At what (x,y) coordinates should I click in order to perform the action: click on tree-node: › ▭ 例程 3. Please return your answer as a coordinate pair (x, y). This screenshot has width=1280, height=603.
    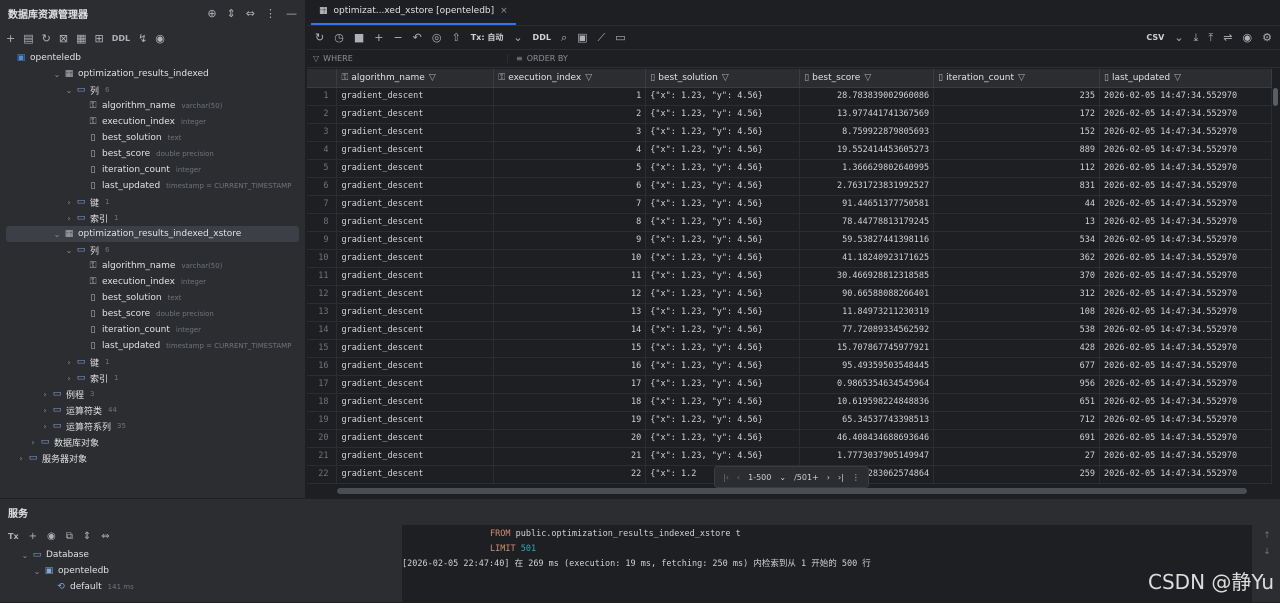
    Looking at the image, I should click on (152, 394).